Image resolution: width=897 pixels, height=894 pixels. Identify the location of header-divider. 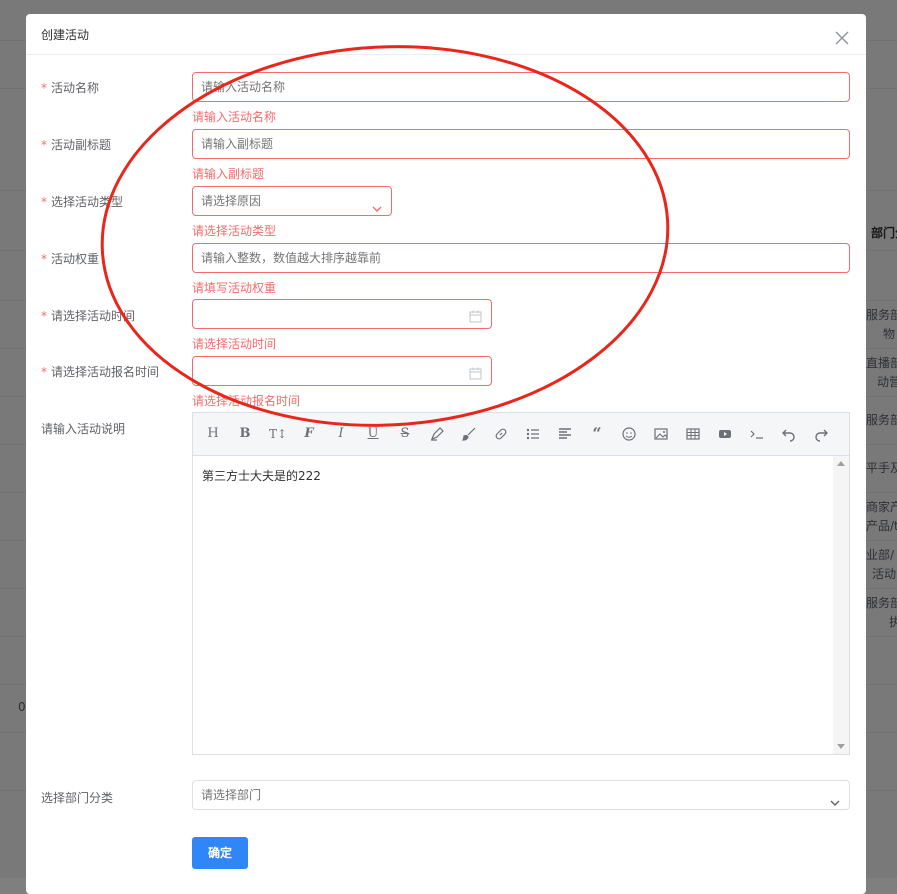
(446, 54).